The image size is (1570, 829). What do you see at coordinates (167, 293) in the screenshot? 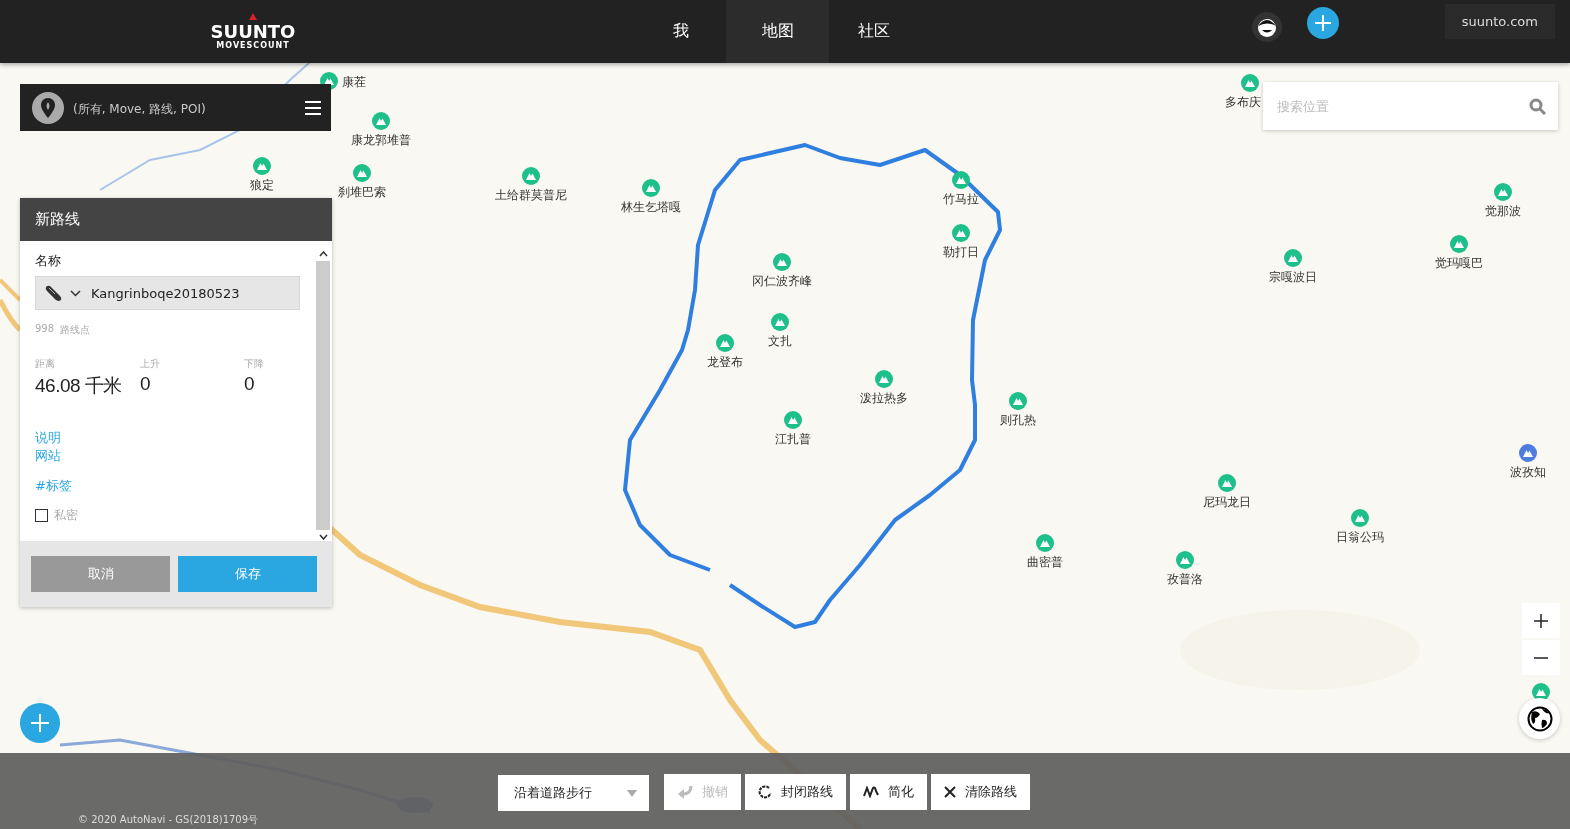
I see `name-field: Kangrinboqe20180523` at bounding box center [167, 293].